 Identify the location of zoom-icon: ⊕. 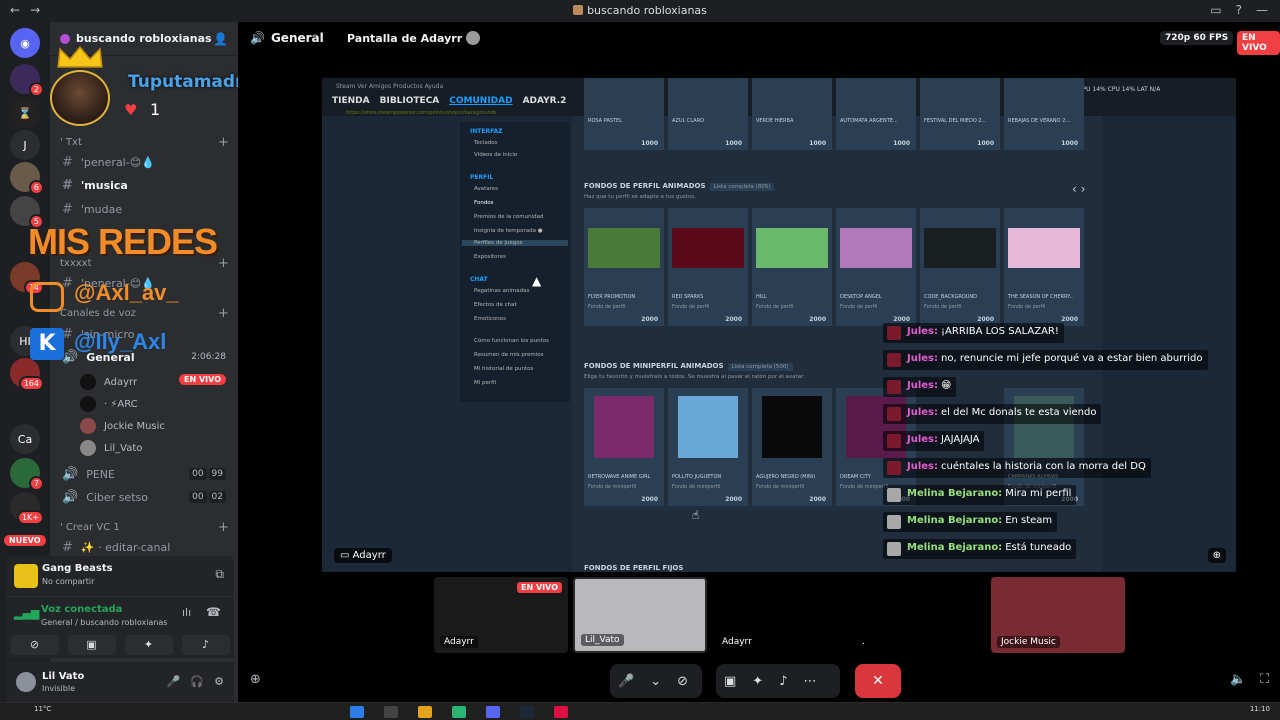
(1216, 555).